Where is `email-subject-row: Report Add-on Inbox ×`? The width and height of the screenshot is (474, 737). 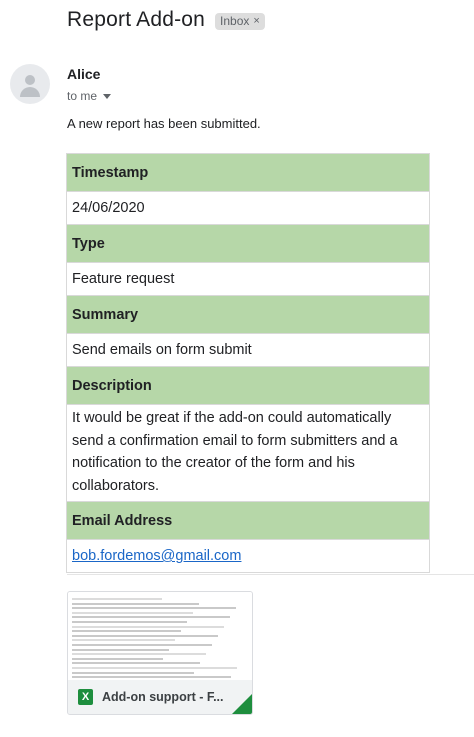
email-subject-row: Report Add-on Inbox × is located at coordinates (166, 20).